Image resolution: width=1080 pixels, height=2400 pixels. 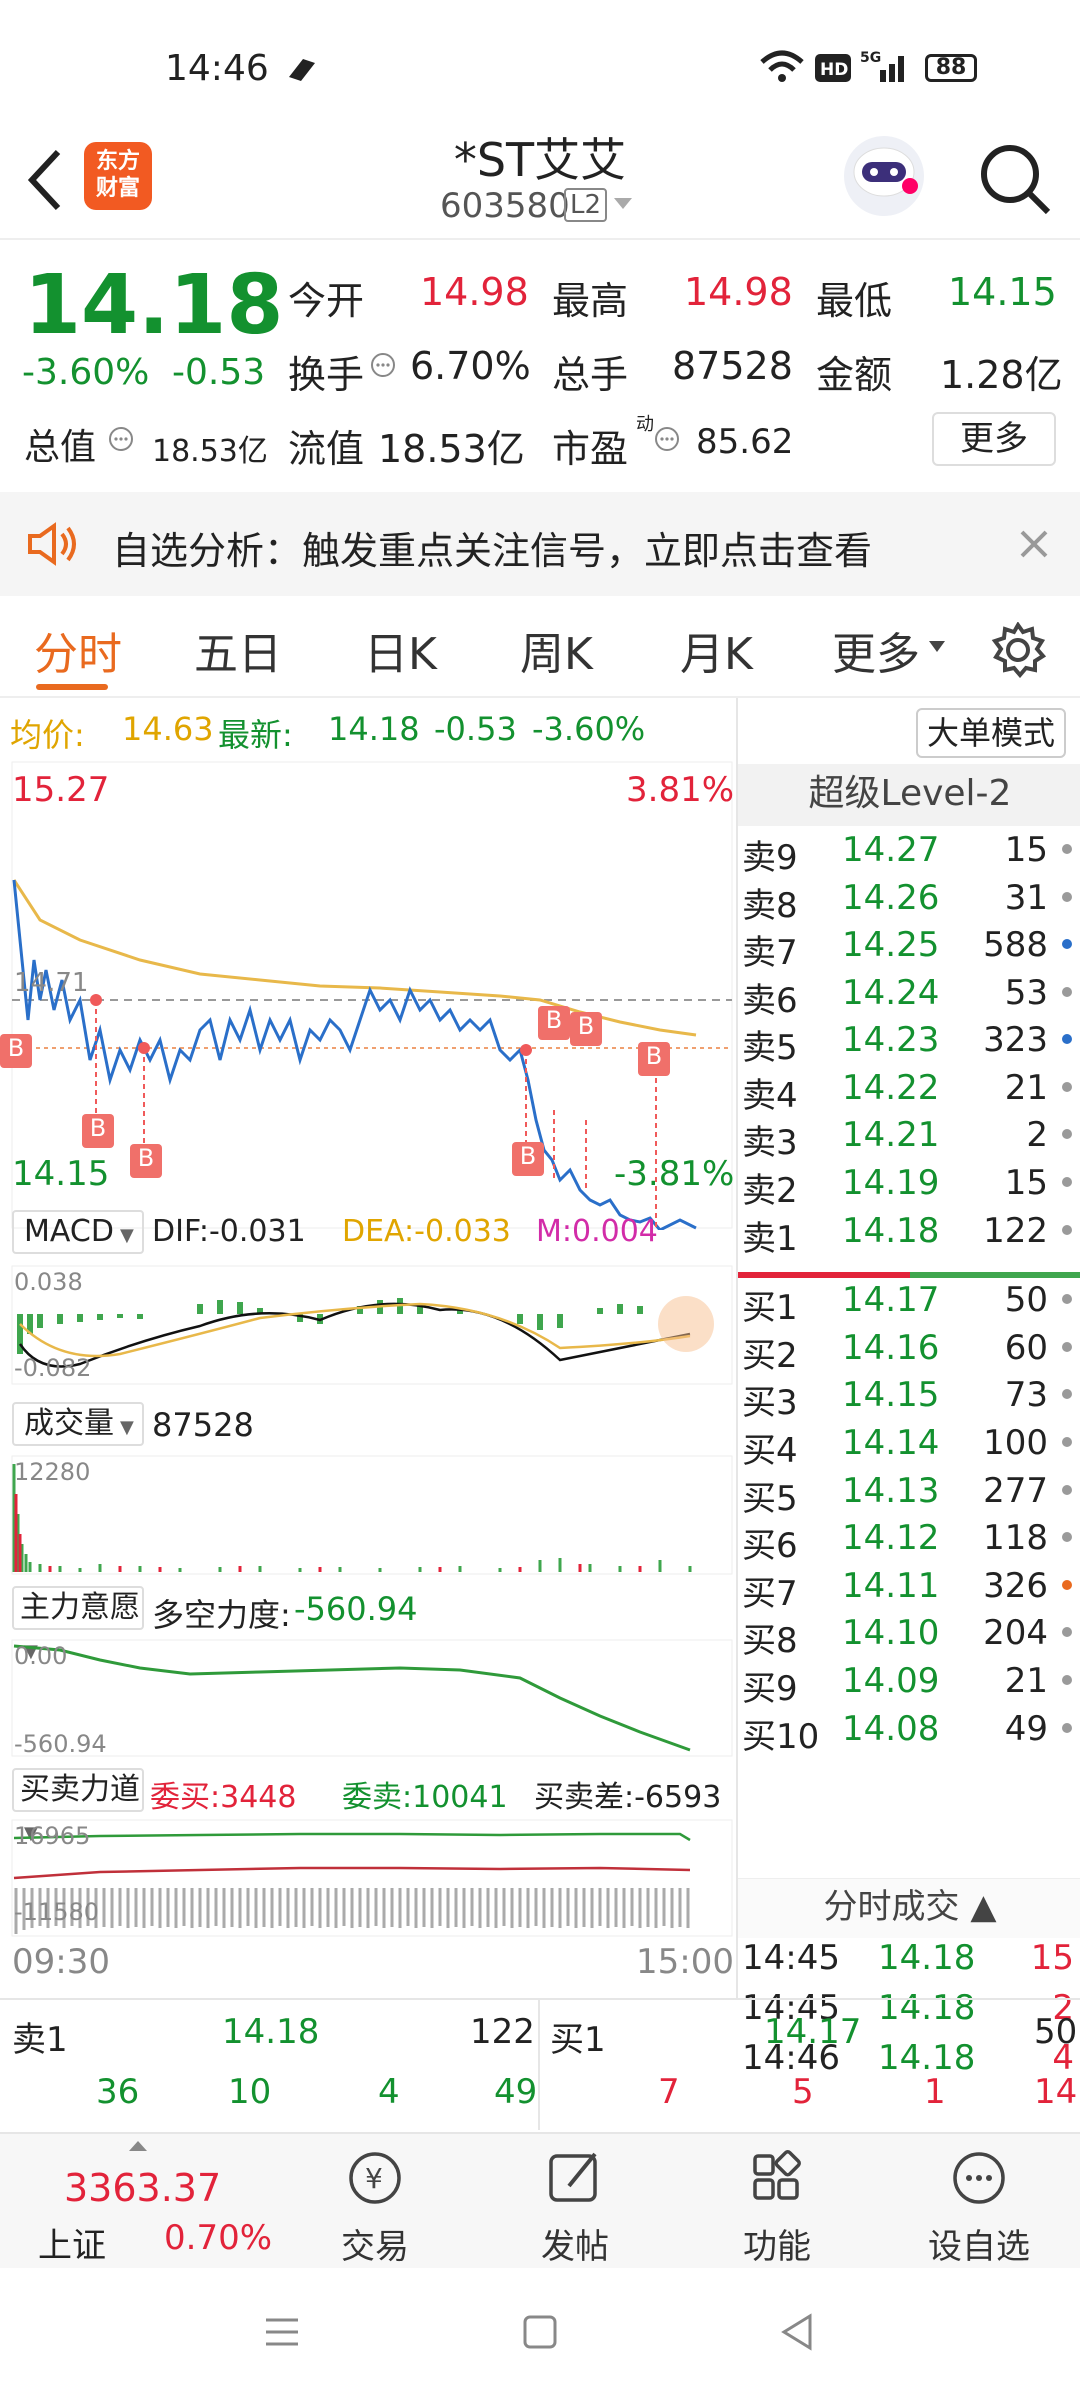 What do you see at coordinates (375, 2178) in the screenshot?
I see `trade-icon: ¥` at bounding box center [375, 2178].